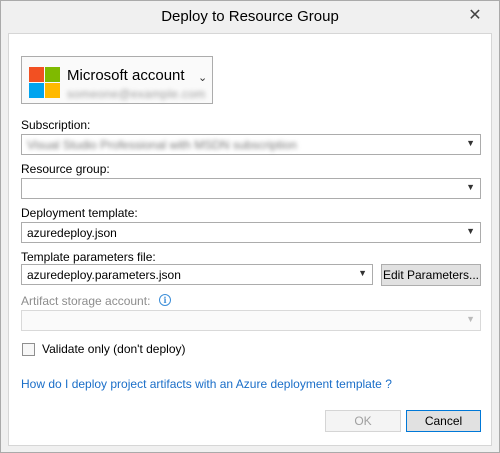 The width and height of the screenshot is (500, 453). Describe the element at coordinates (28, 349) in the screenshot. I see `validate-only-checkbox` at that location.